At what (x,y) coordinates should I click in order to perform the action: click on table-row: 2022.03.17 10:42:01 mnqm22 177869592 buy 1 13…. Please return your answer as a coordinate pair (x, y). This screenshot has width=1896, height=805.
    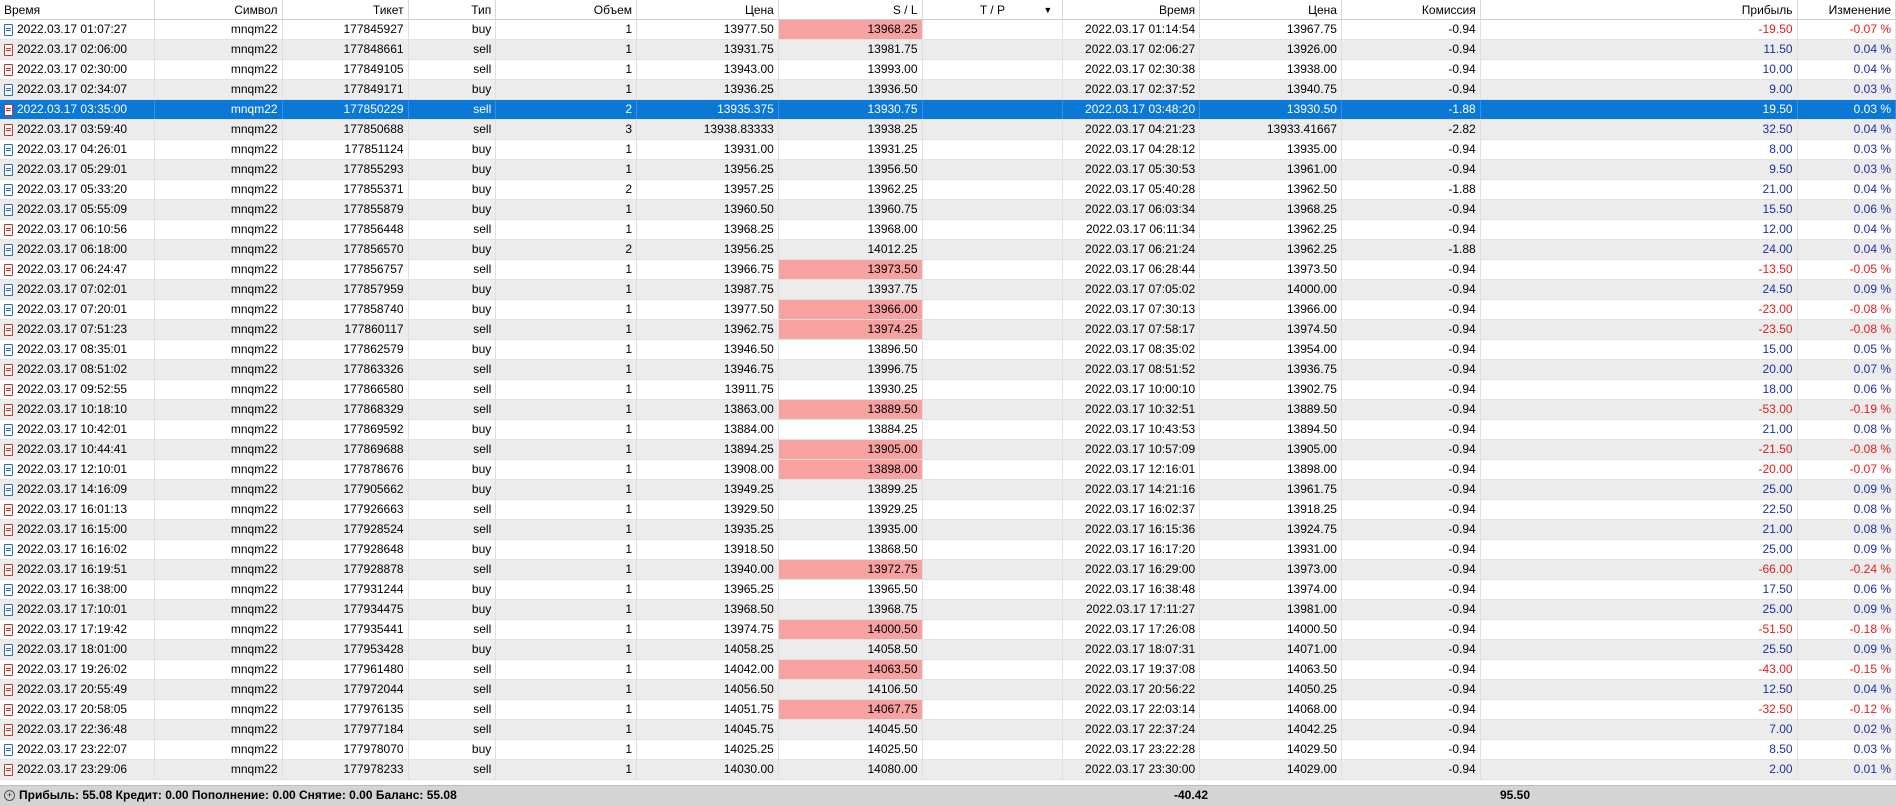
    Looking at the image, I should click on (948, 430).